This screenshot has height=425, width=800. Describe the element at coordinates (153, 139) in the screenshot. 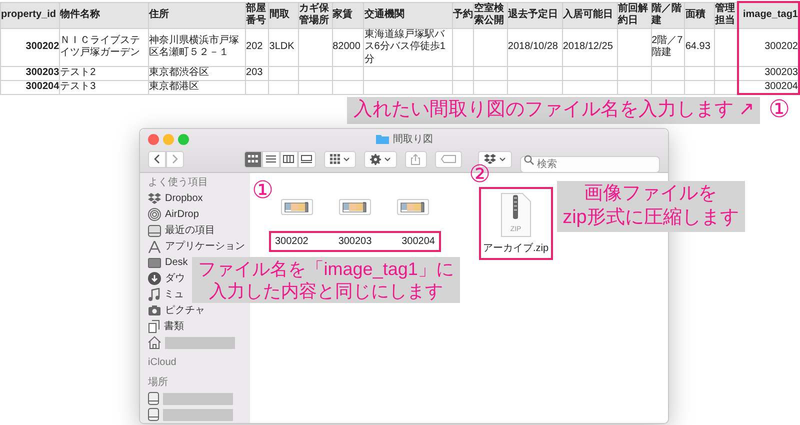

I see `close-button` at that location.